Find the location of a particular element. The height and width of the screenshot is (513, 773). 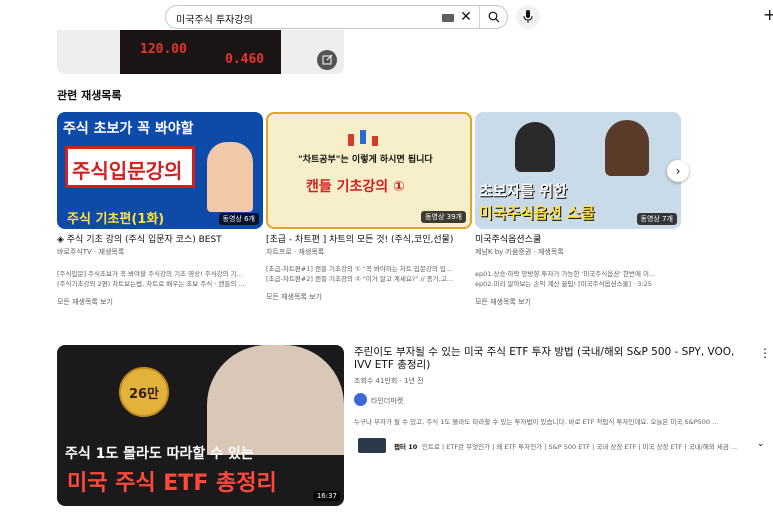

playlist-thumbnail: 주식 초보가 꼭 봐야할 주식입문강의 주식 기초편(1화) 동영상 6개 is located at coordinates (160, 170).